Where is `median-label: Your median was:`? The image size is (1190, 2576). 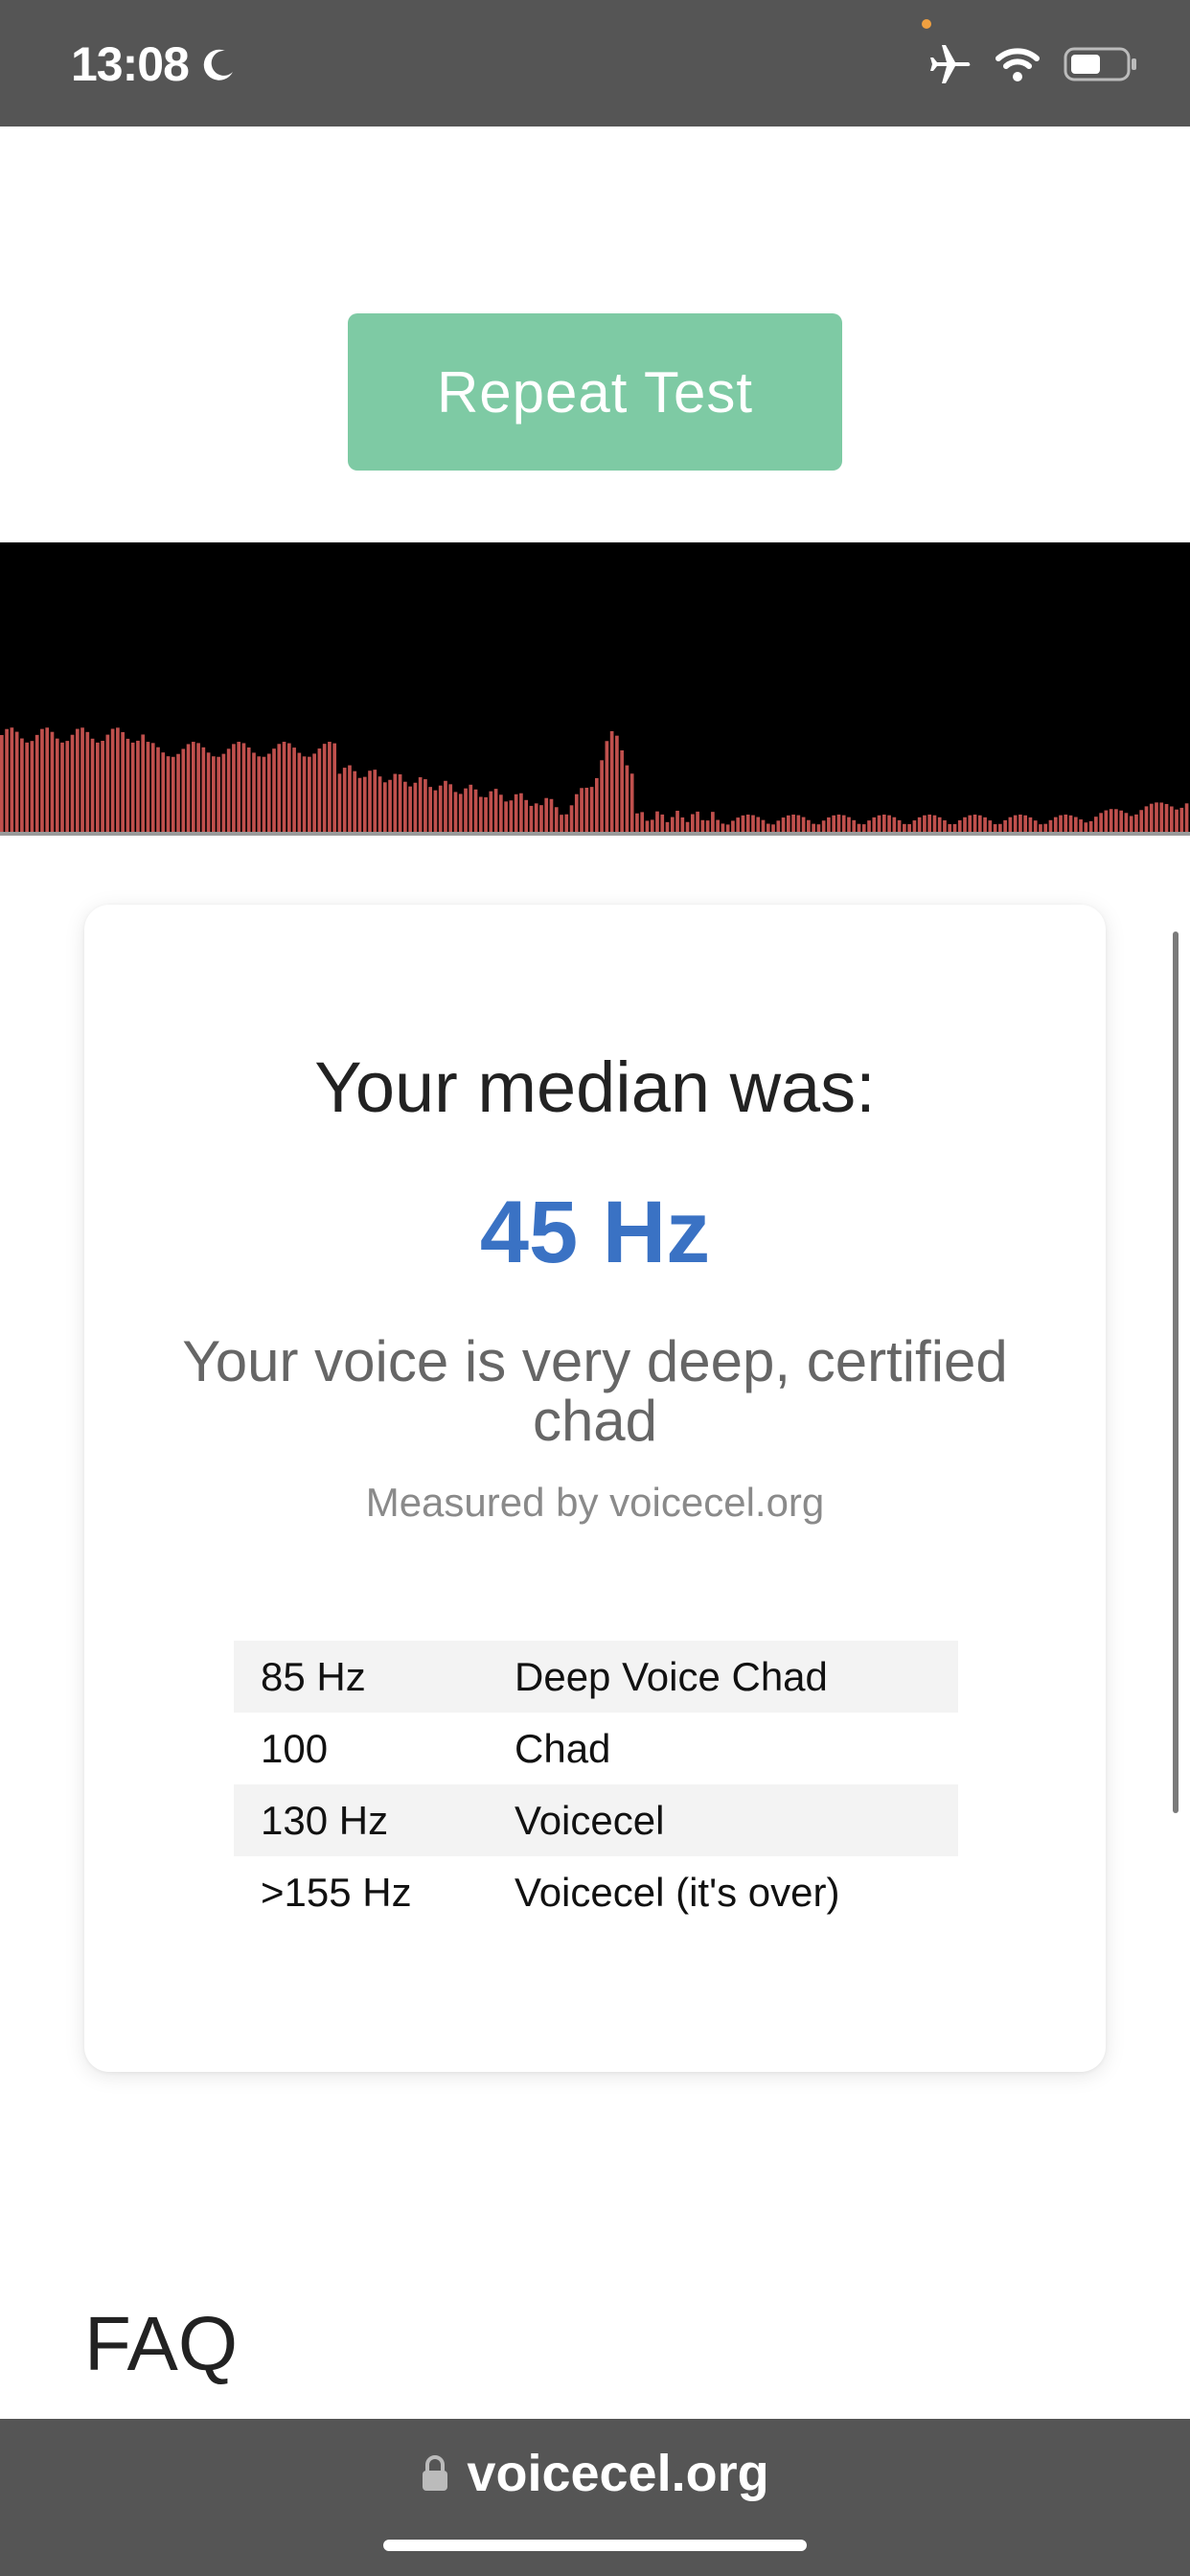
median-label: Your median was: is located at coordinates (595, 1087).